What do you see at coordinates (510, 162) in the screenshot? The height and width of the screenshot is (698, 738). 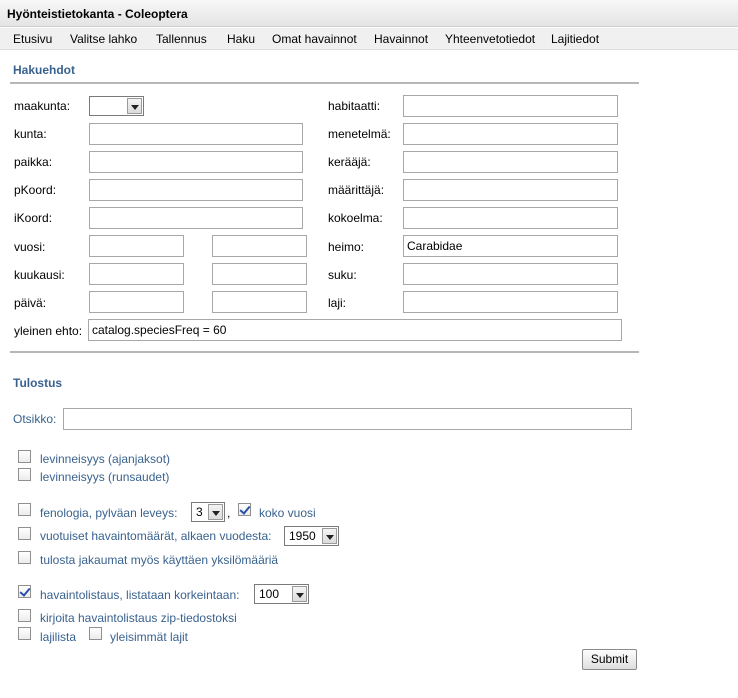 I see `keraaja-field` at bounding box center [510, 162].